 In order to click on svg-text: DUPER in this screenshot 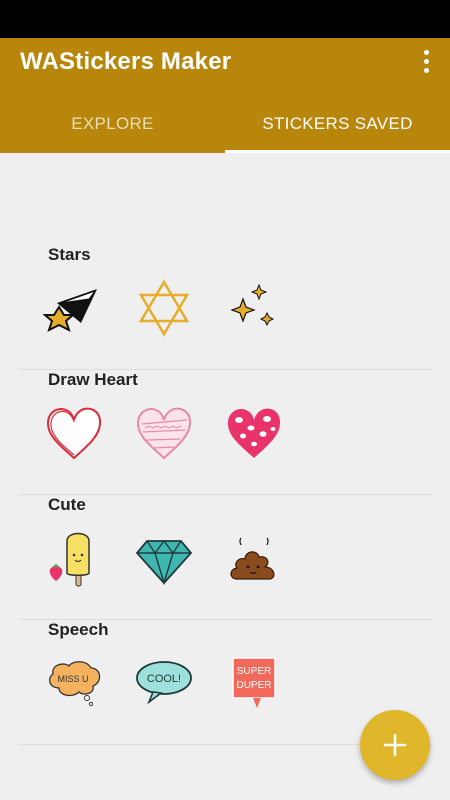, I will do `click(253, 685)`.